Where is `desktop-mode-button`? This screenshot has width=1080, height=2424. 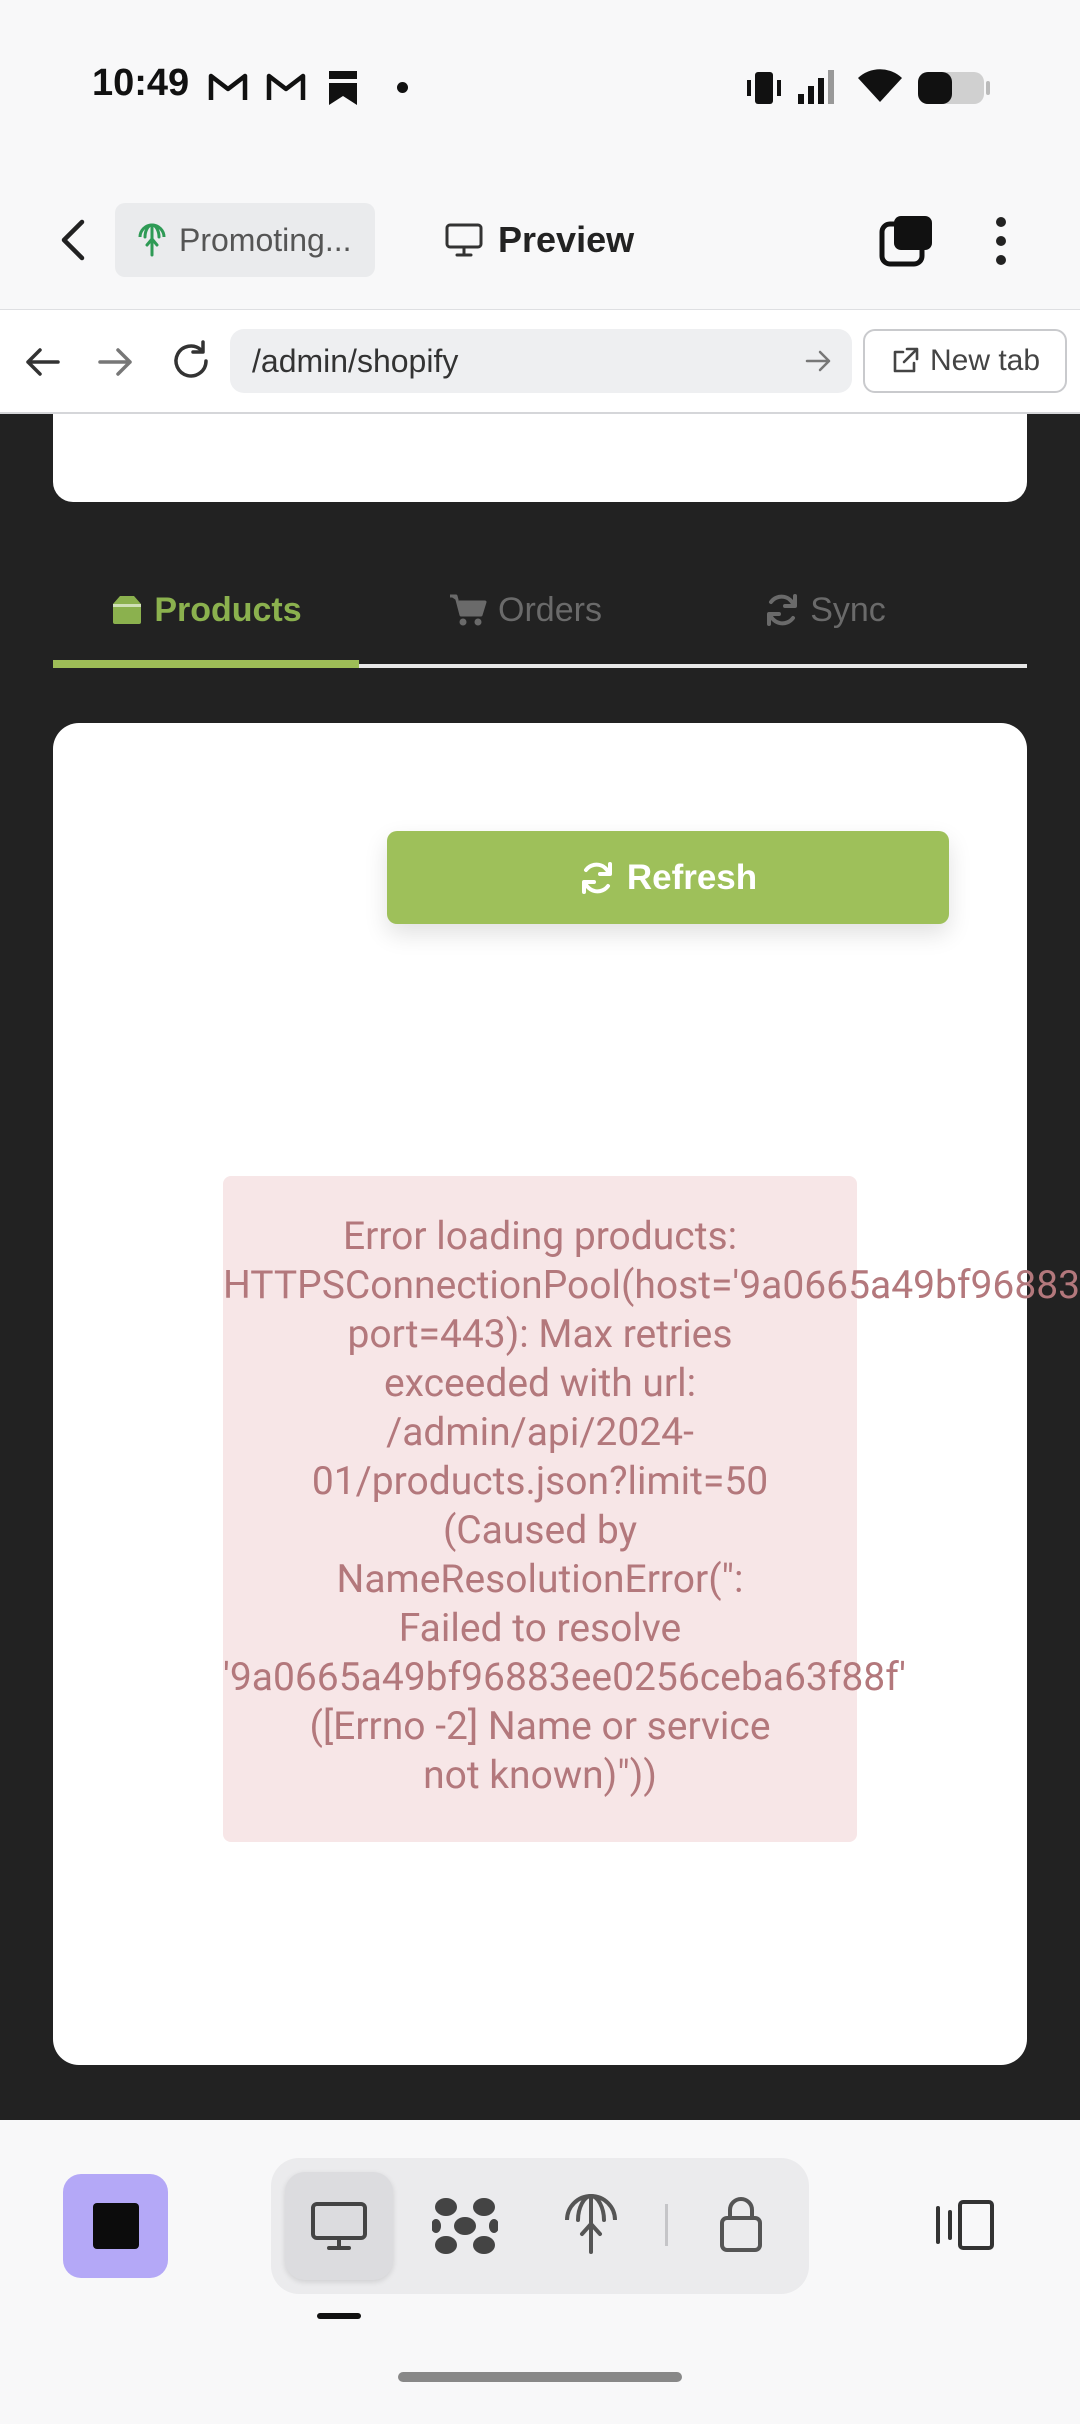 desktop-mode-button is located at coordinates (339, 2226).